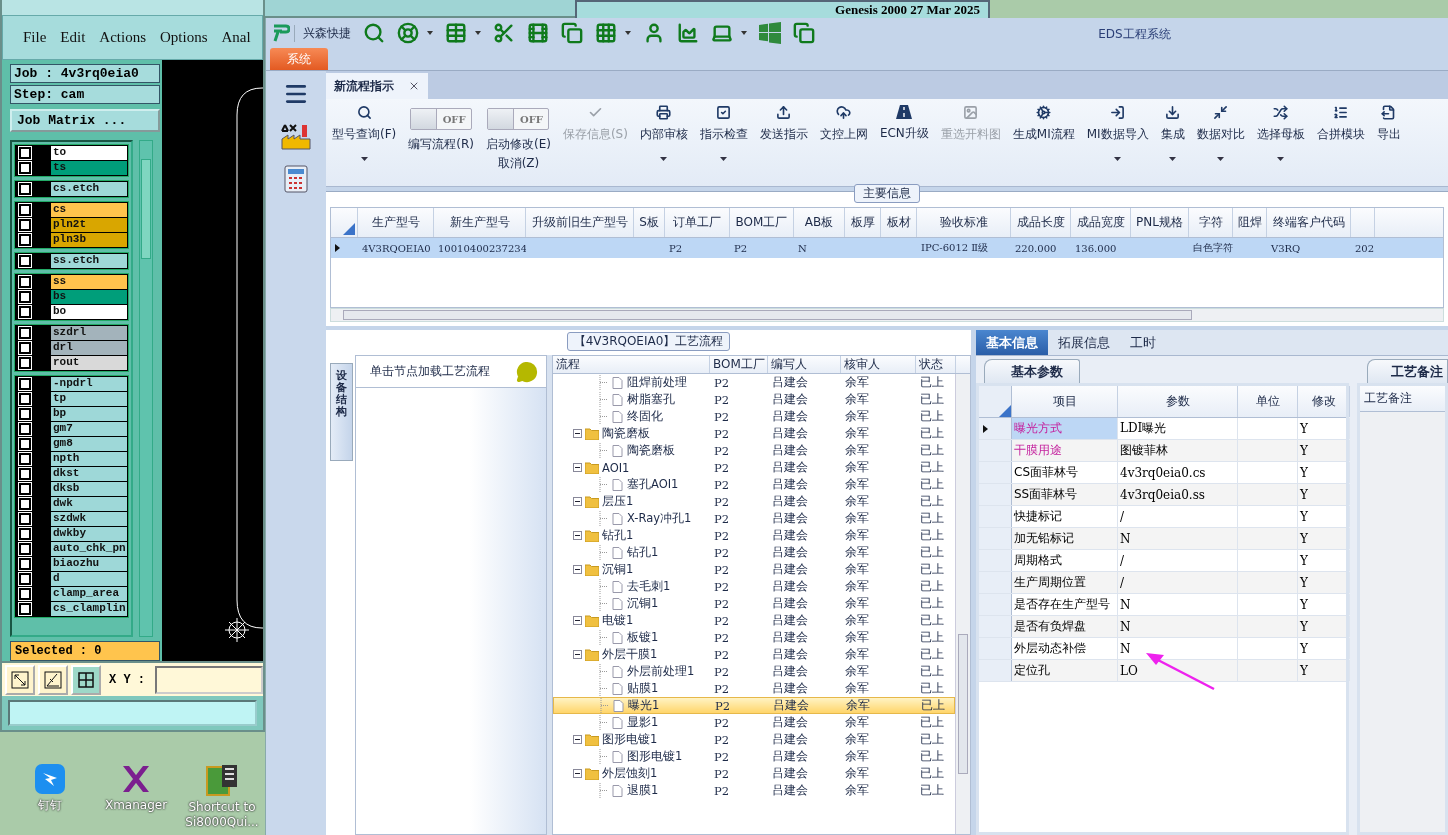  I want to click on measure-tool-button, so click(53, 679).